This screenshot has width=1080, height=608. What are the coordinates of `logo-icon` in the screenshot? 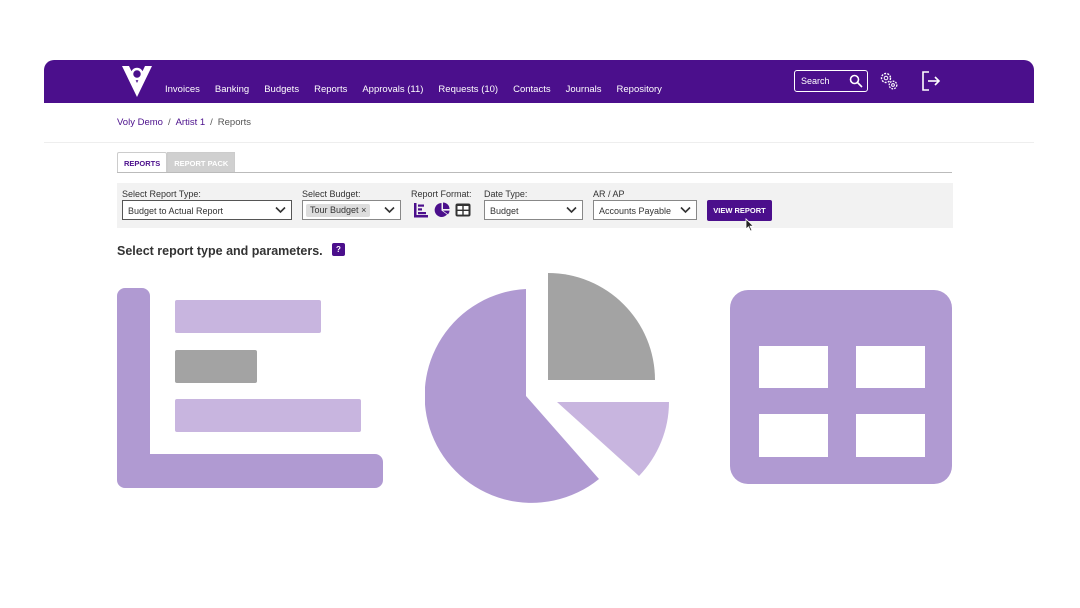 It's located at (137, 81).